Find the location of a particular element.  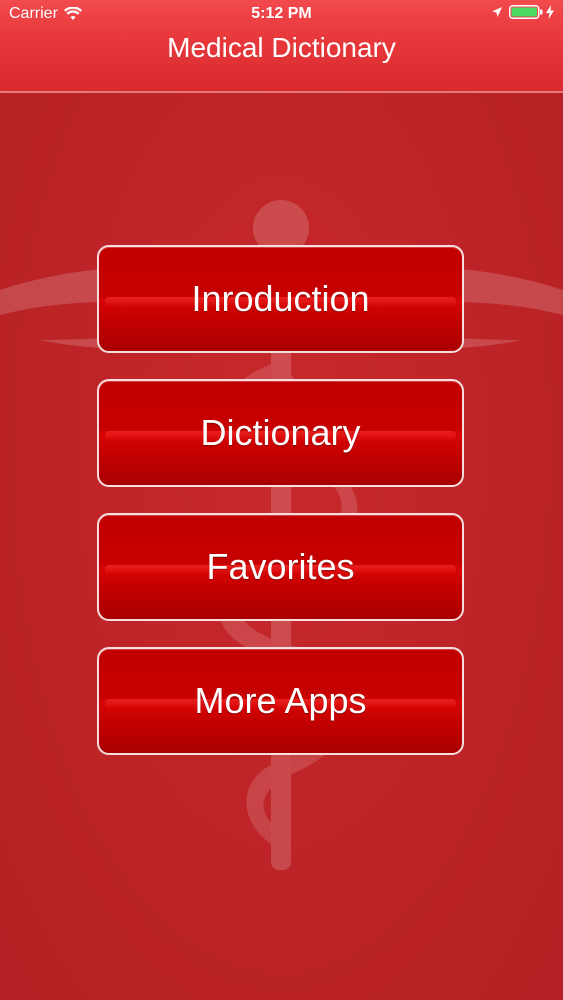

status-time: 5:12 PM is located at coordinates (281, 13).